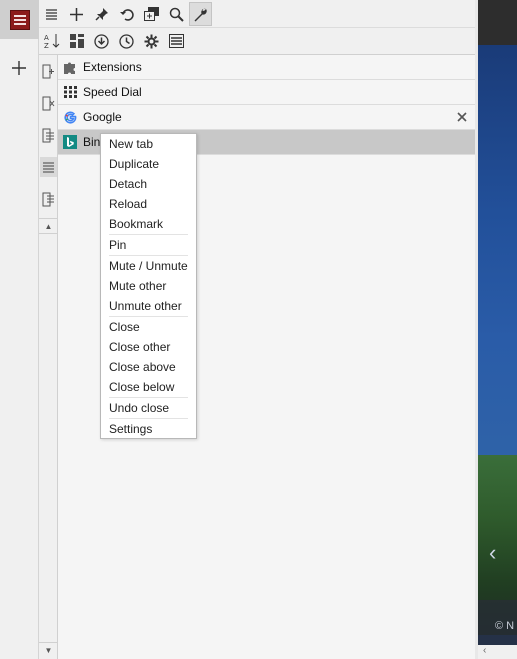  I want to click on copyright-text: © N, so click(505, 626).